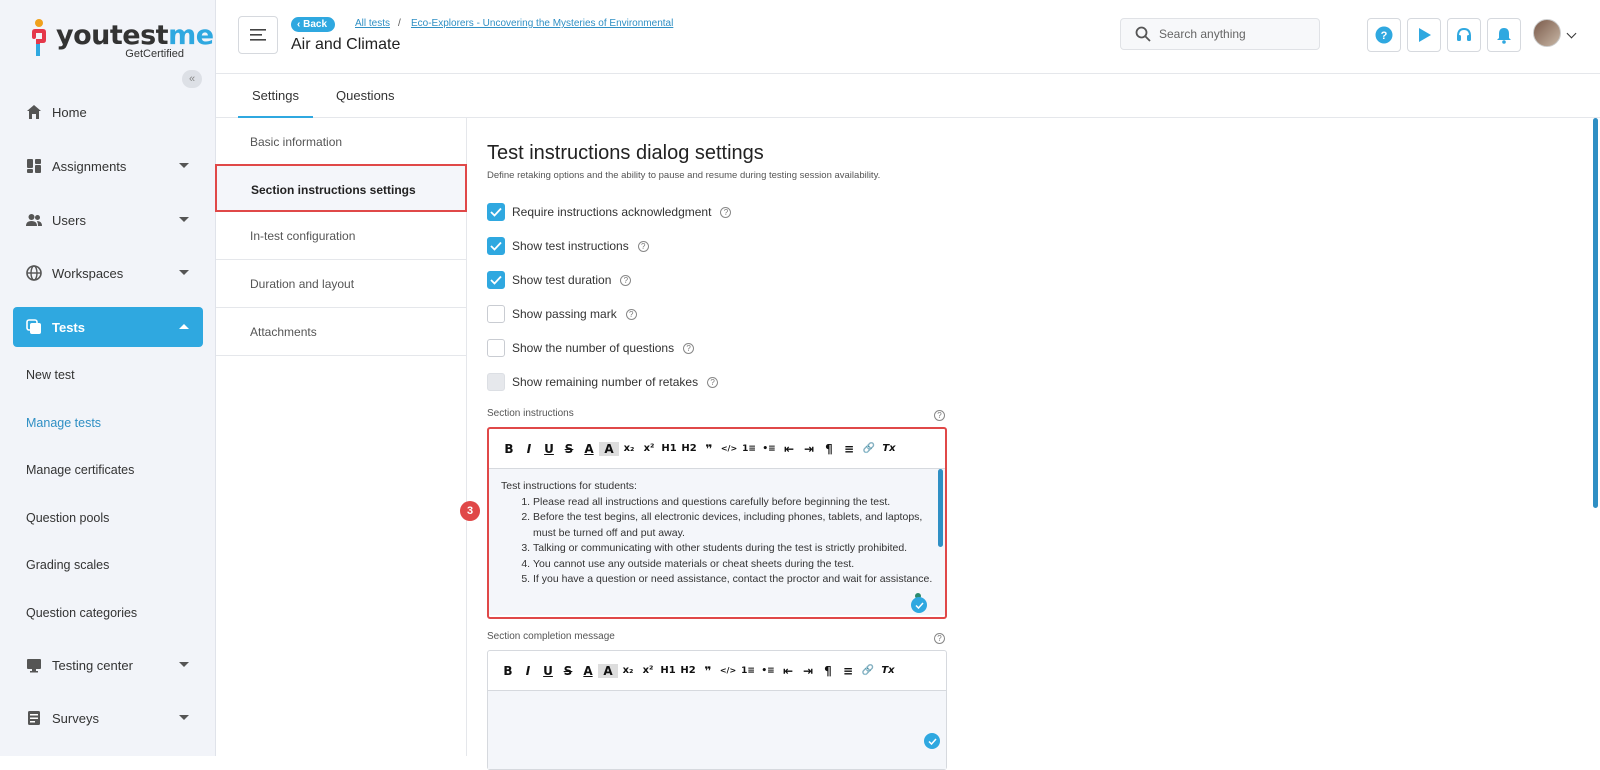  Describe the element at coordinates (108, 166) in the screenshot. I see `sidebar-item-assignments: Assignments` at that location.